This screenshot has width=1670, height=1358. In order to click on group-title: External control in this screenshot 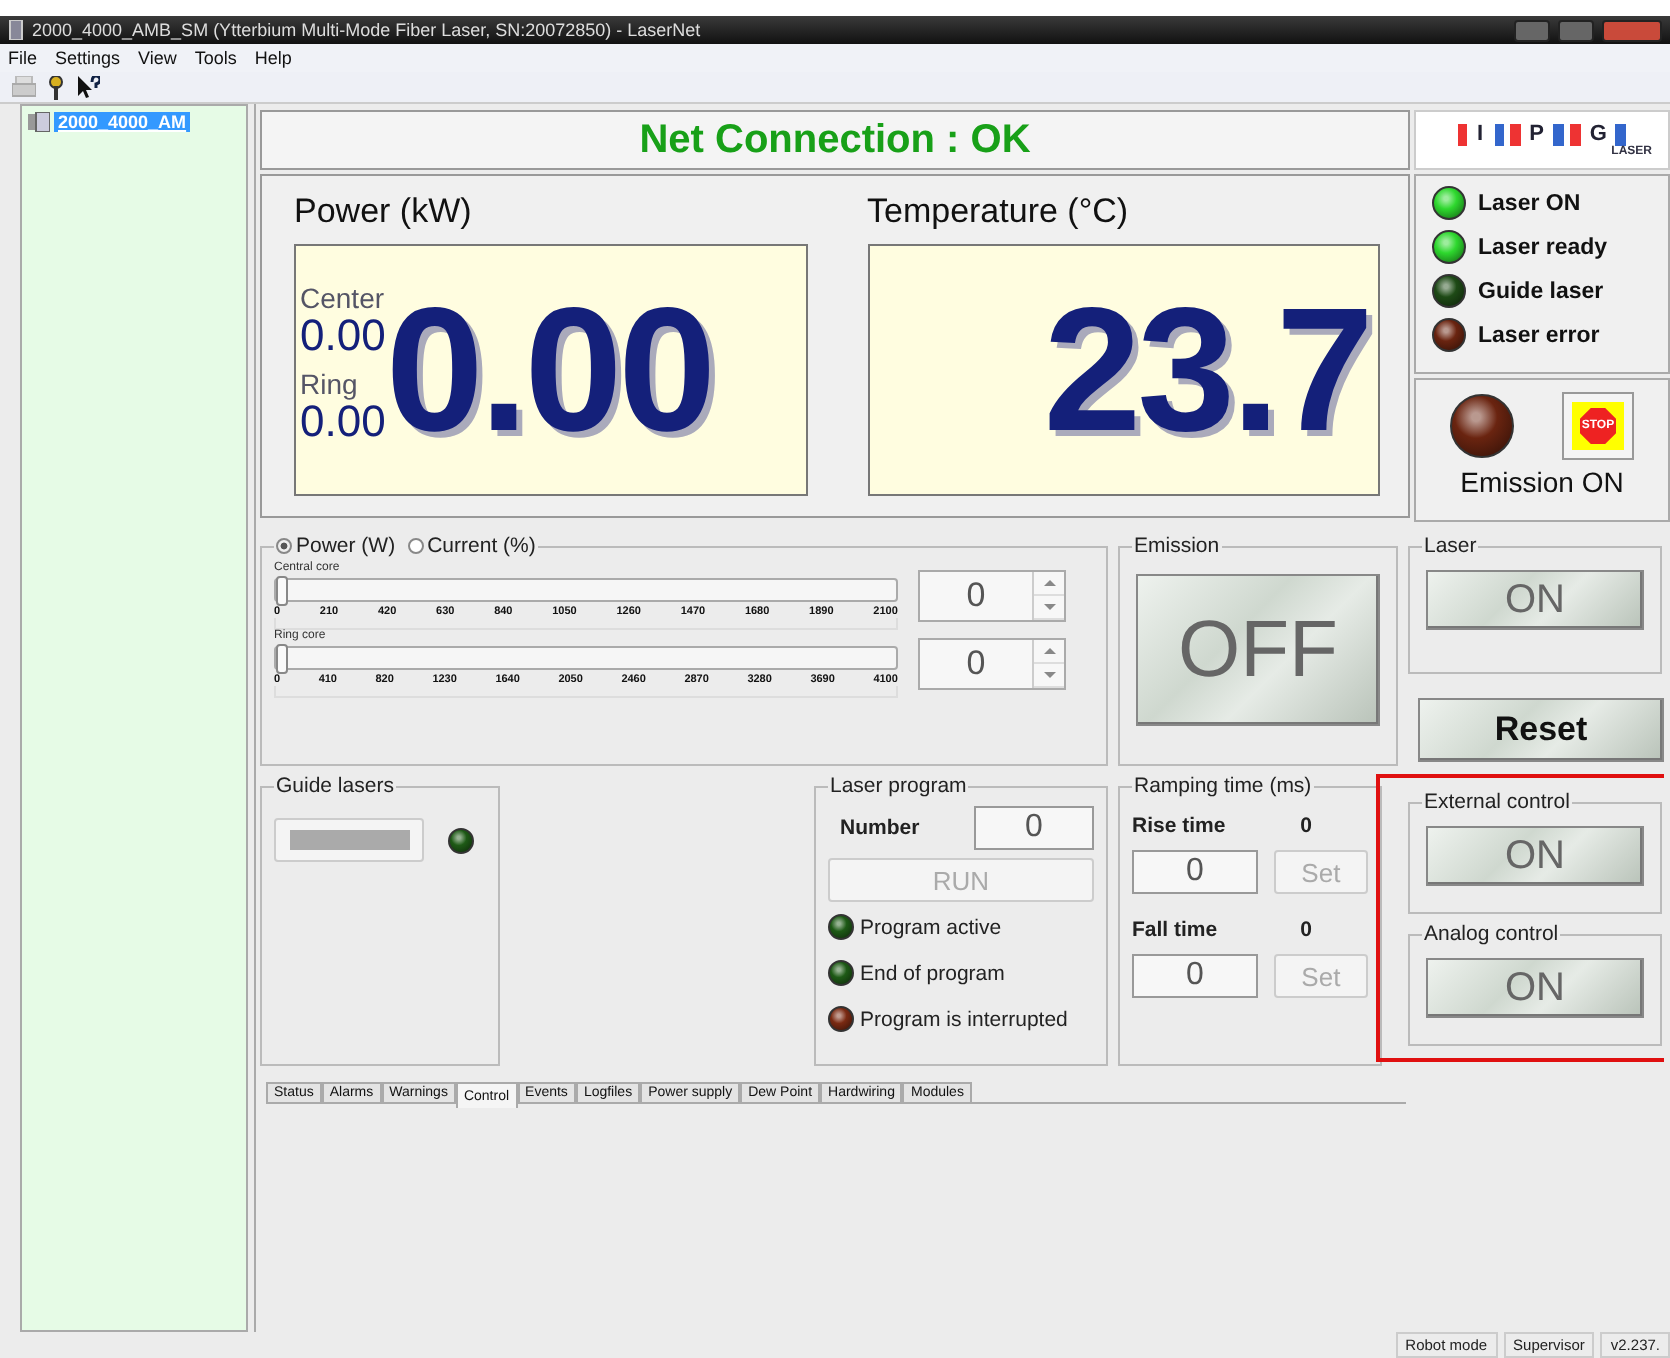, I will do `click(1497, 802)`.